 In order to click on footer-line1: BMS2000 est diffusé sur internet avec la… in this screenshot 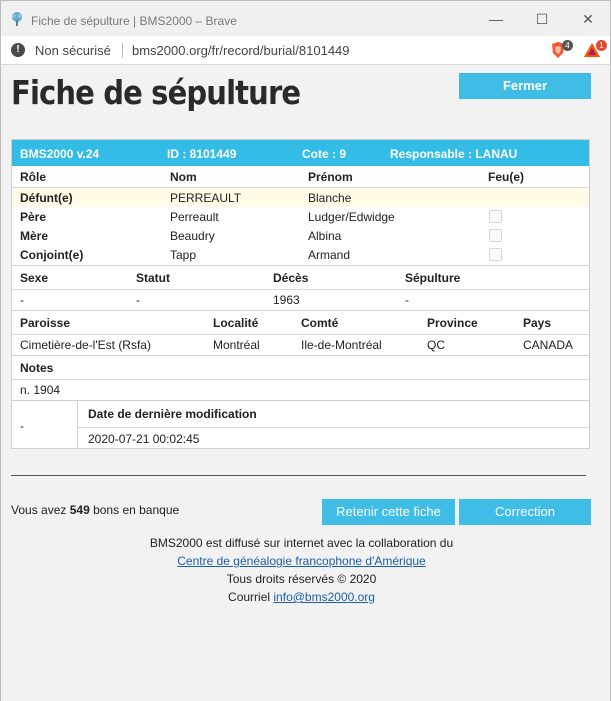, I will do `click(301, 543)`.